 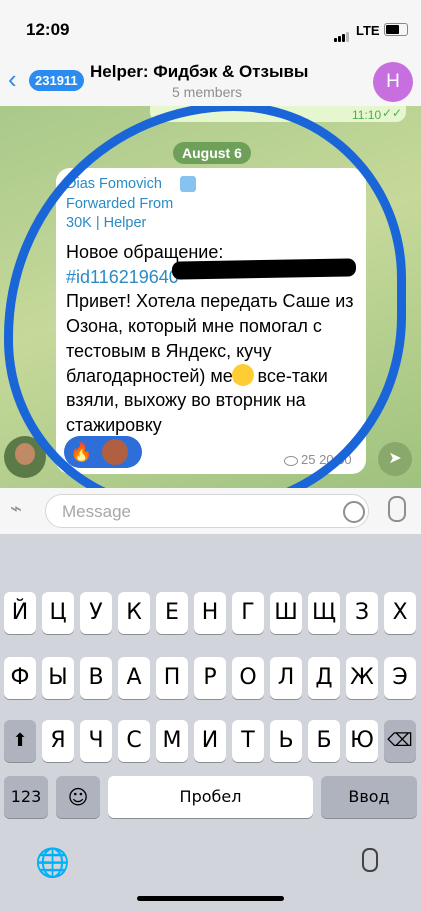 I want to click on back-unread-badge: 231911, so click(x=56, y=80).